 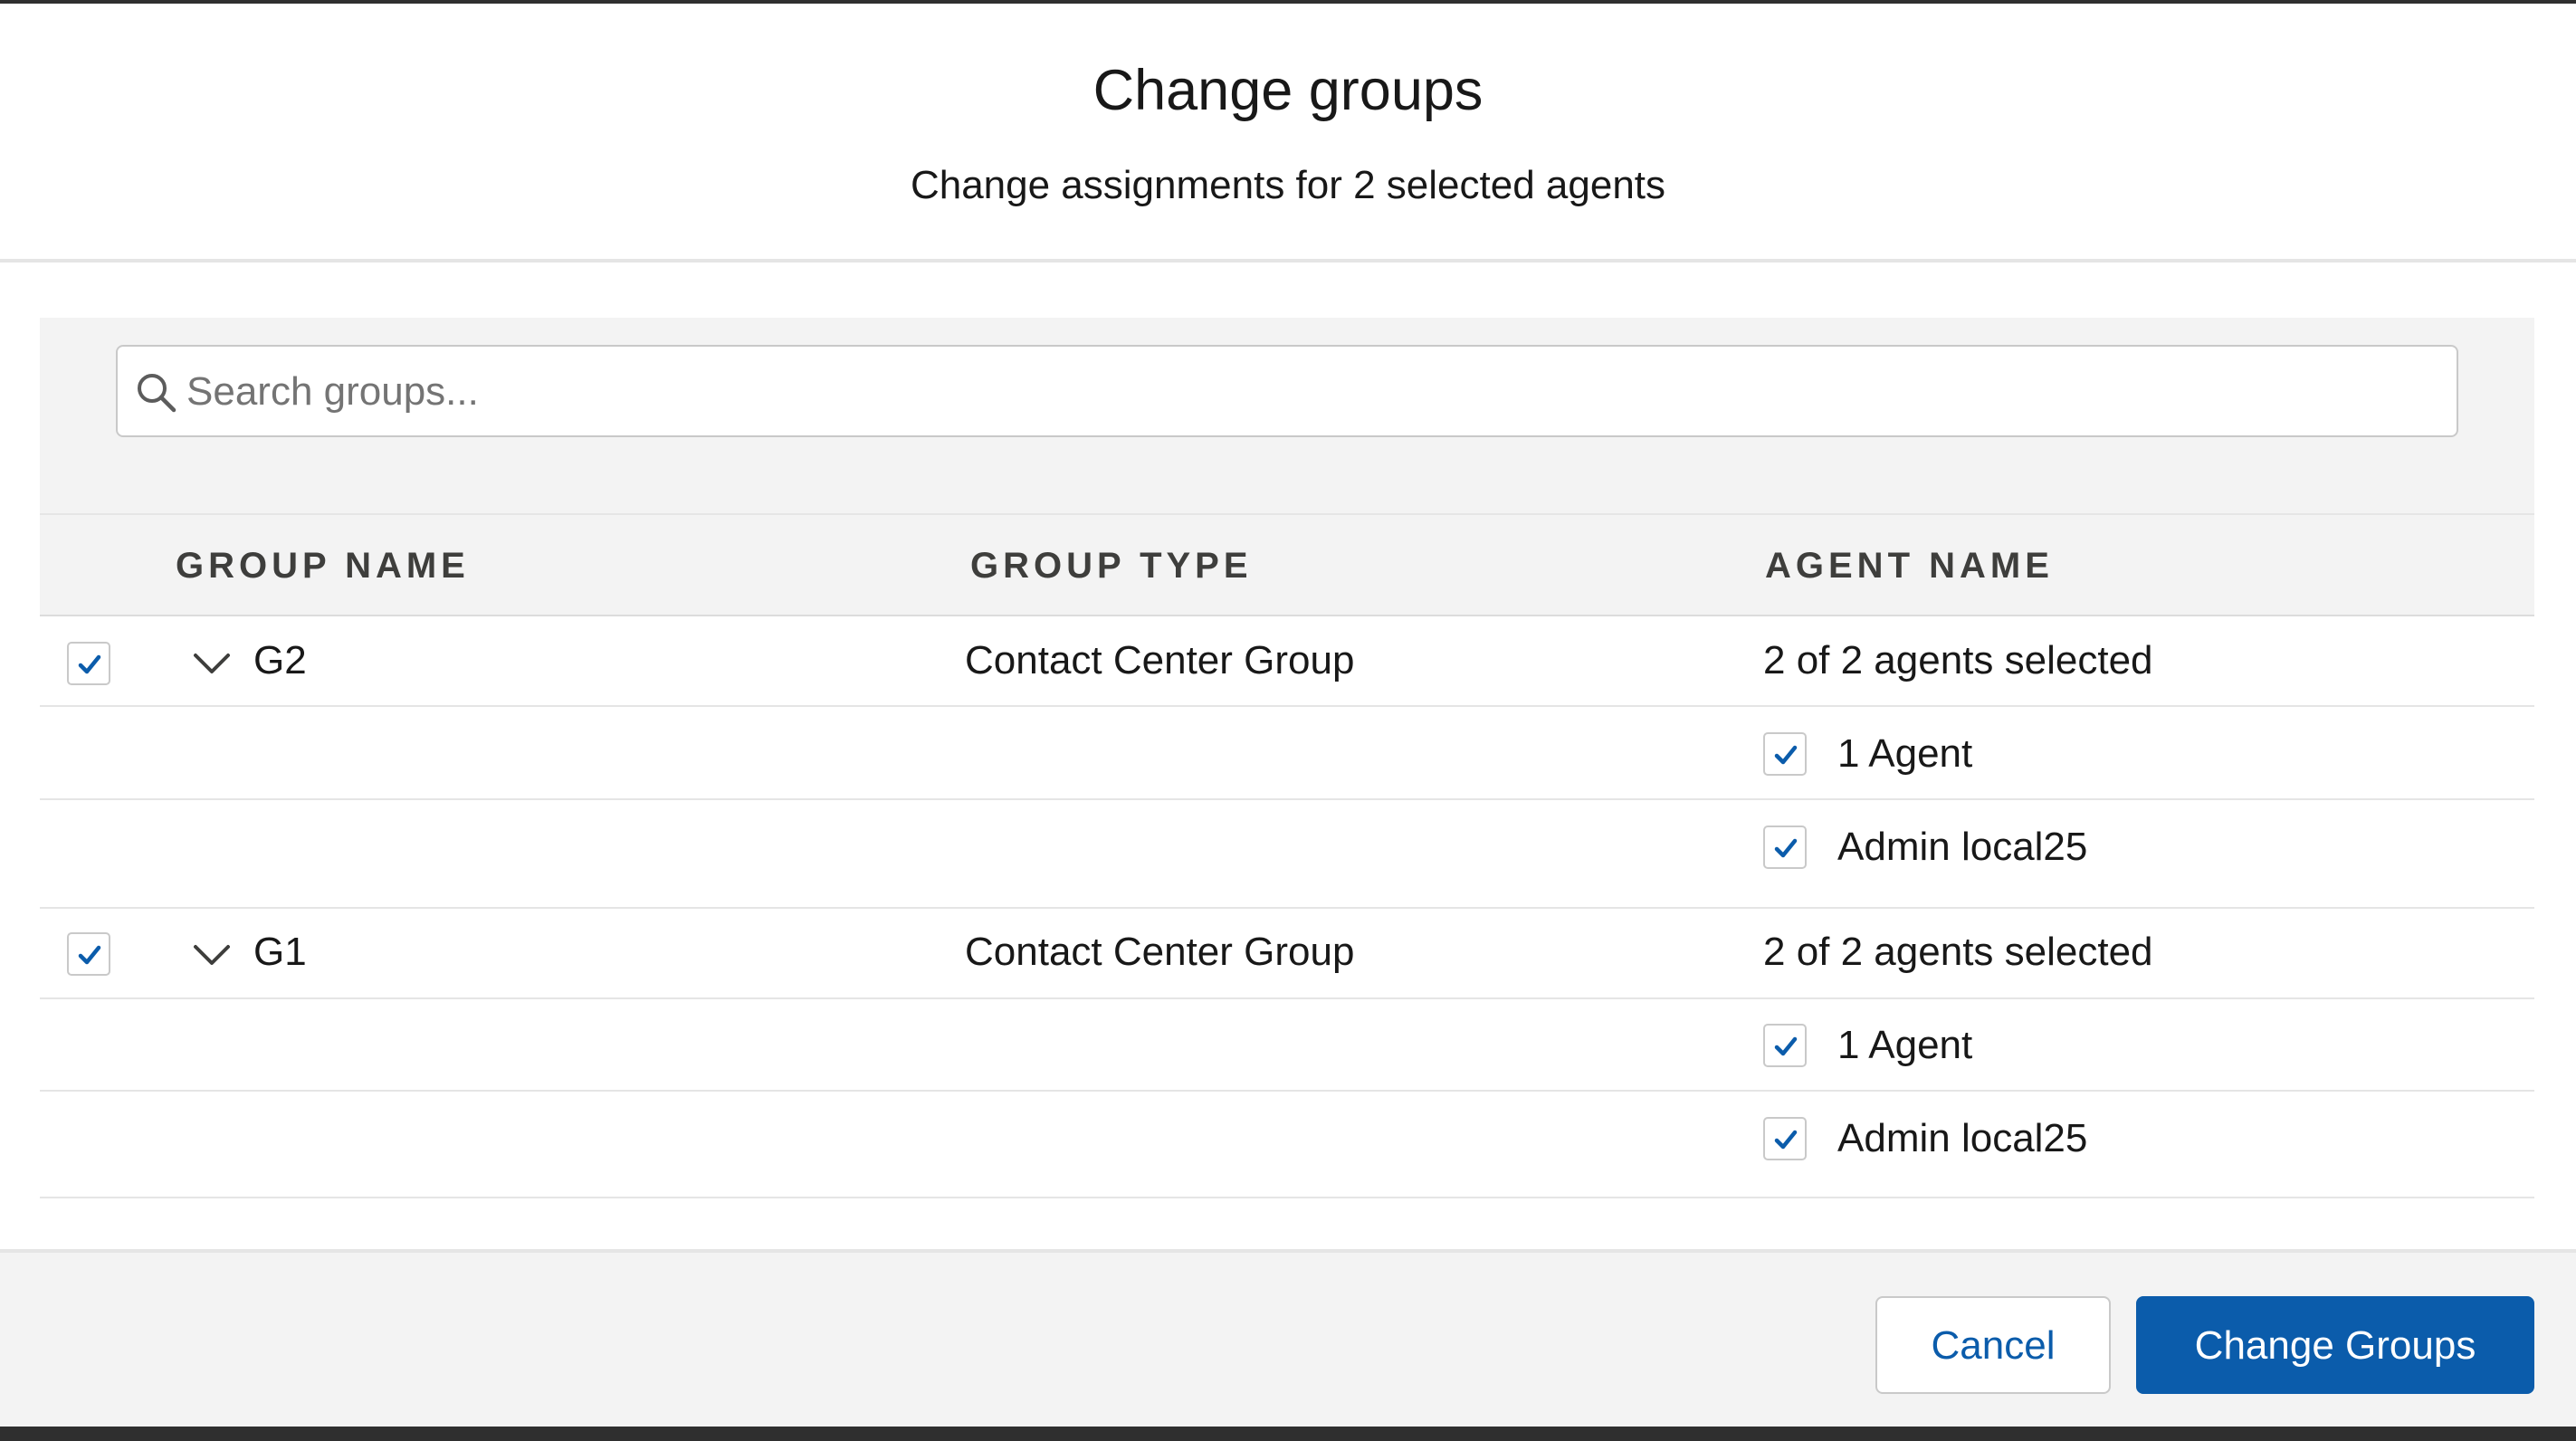 What do you see at coordinates (157, 393) in the screenshot?
I see `search-icon` at bounding box center [157, 393].